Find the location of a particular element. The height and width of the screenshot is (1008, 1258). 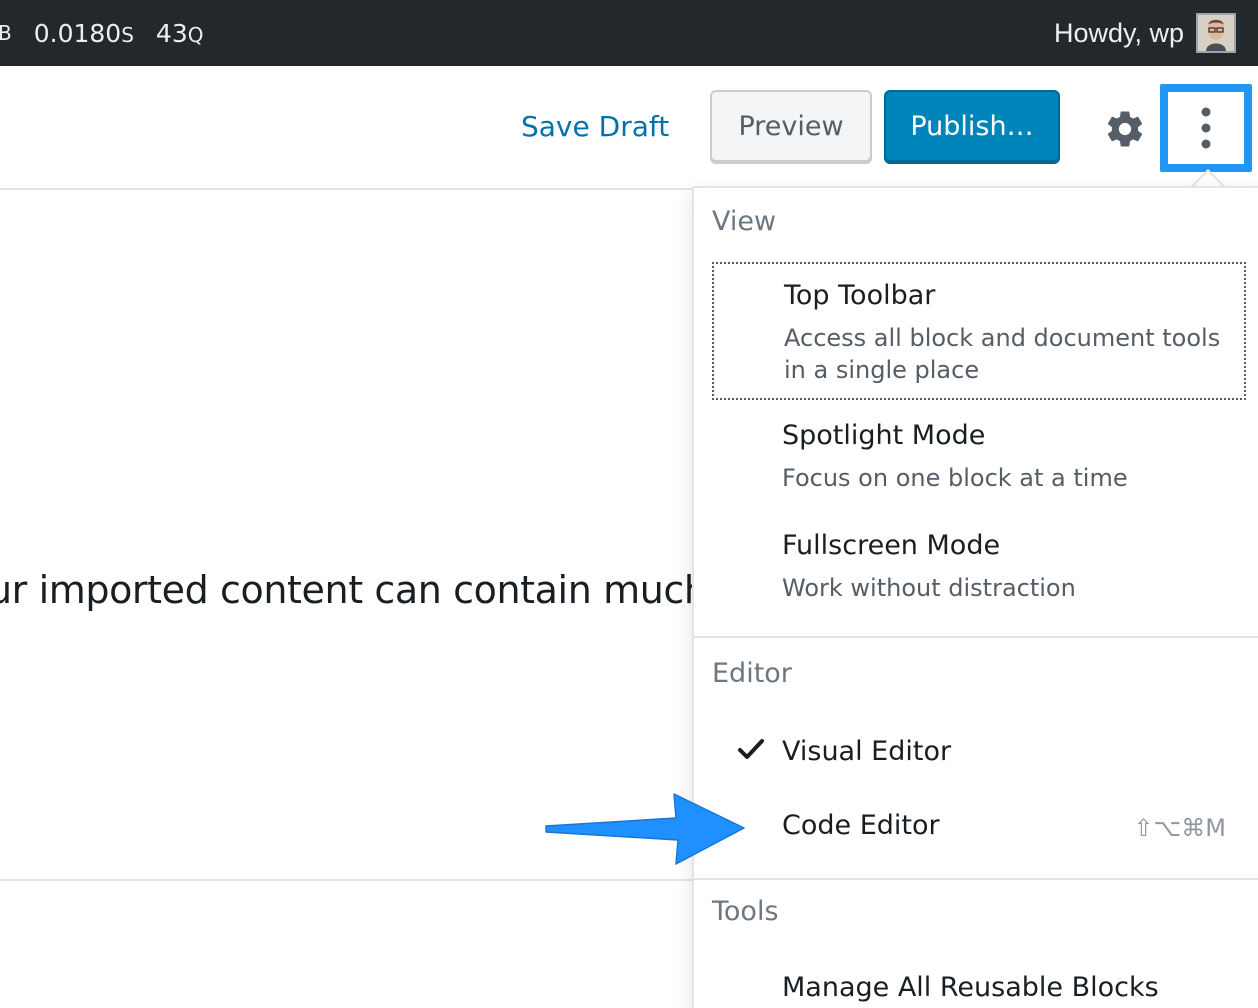

menu-item-visual-editor: Visual Editor is located at coordinates (979, 754).